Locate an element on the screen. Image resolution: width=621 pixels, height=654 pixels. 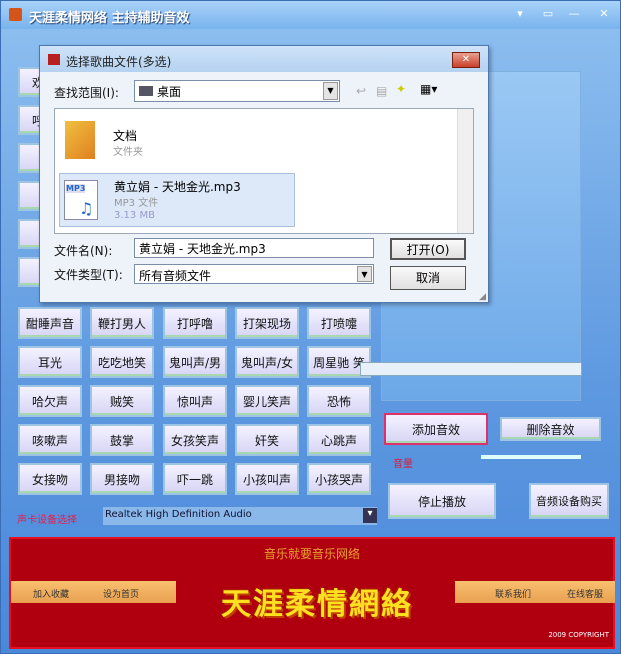
back-icon: ↩ is located at coordinates (361, 91).